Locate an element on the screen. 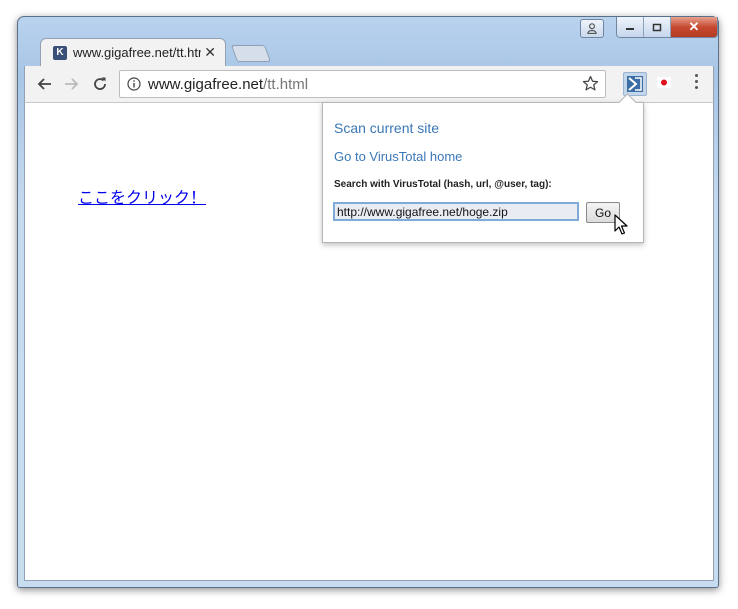 This screenshot has width=738, height=609. forward-icon is located at coordinates (72, 84).